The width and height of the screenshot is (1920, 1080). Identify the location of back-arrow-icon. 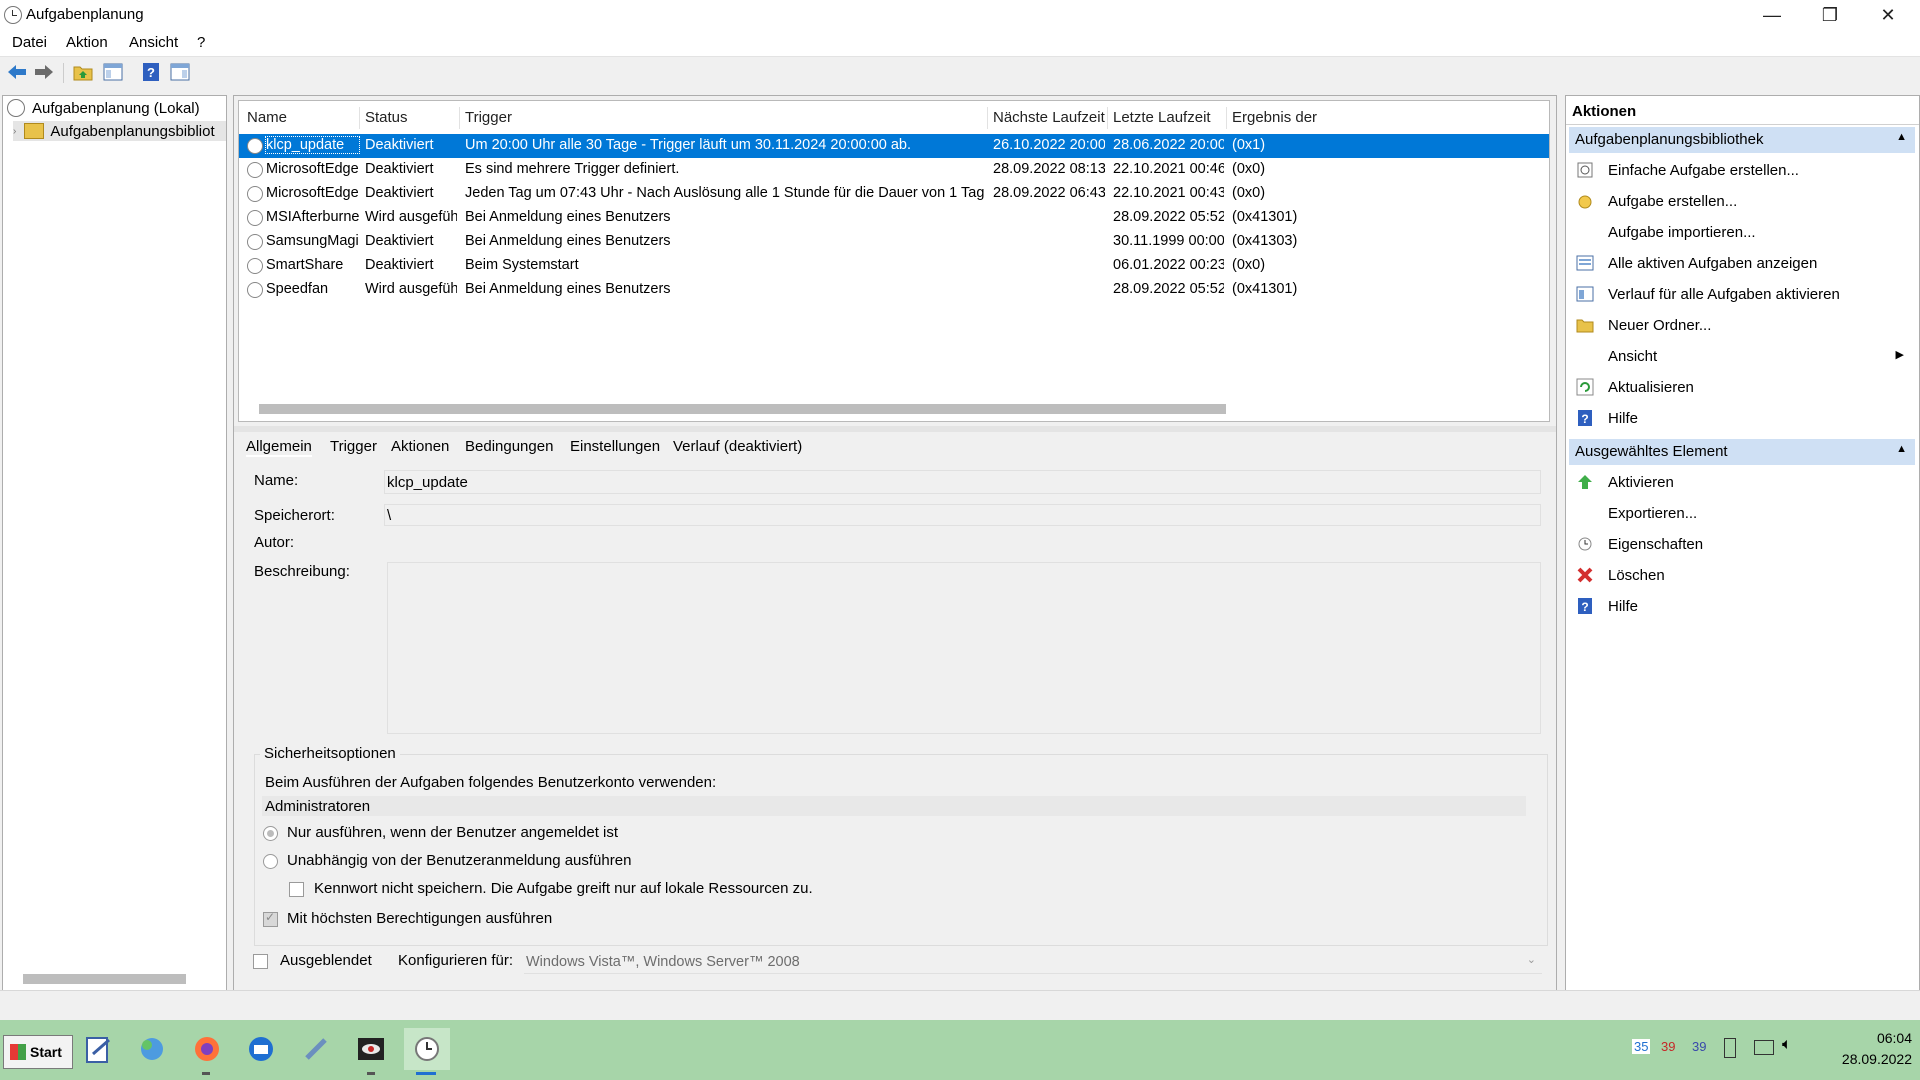
(17, 72).